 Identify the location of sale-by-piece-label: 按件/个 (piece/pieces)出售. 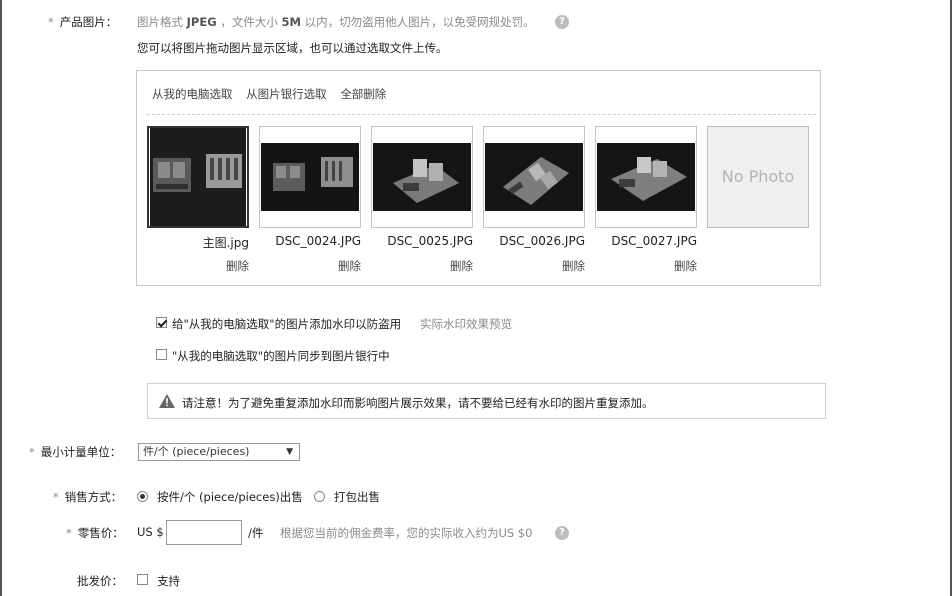
(230, 497).